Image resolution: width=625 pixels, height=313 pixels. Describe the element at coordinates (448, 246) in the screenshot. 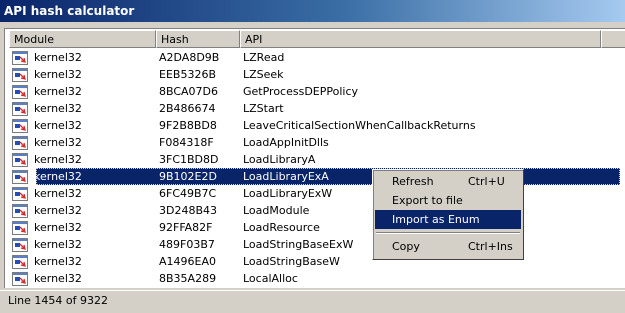

I see `menu-item-copy: Copy Ctrl+Ins` at that location.